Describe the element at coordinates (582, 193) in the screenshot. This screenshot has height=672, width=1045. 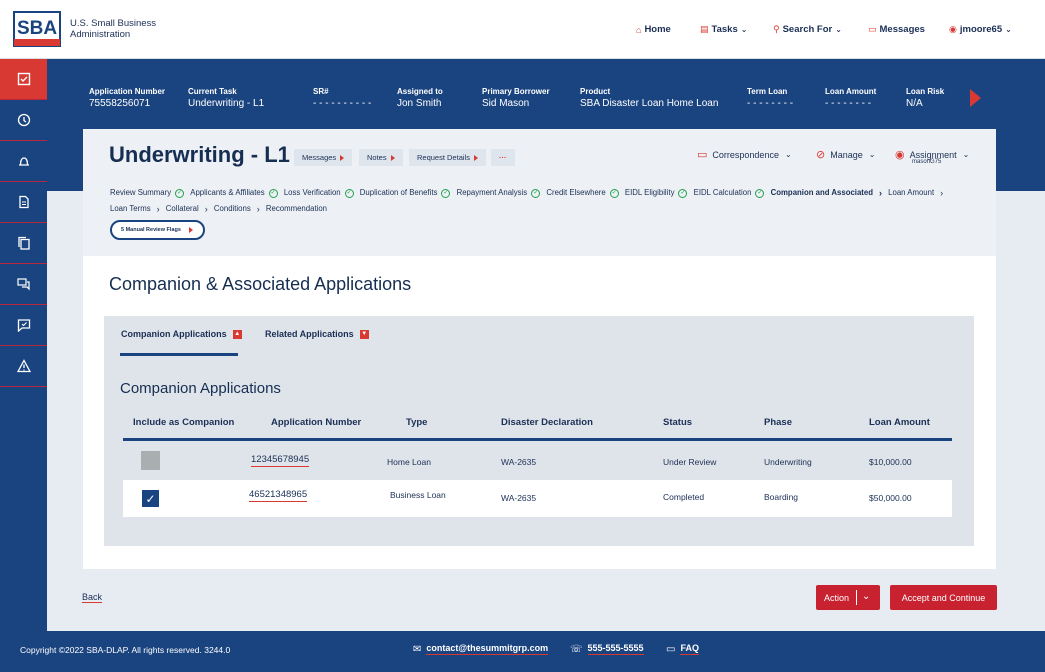
I see `step-credit-elsewhere: Credit Elsewhere ✓` at that location.